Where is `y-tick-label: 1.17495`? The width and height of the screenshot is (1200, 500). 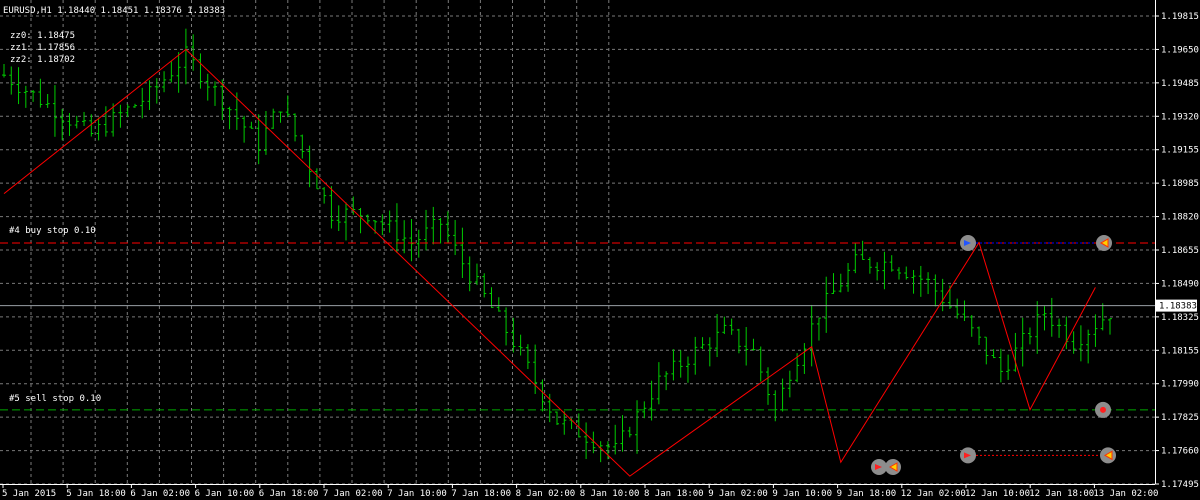
y-tick-label: 1.17495 is located at coordinates (1180, 485).